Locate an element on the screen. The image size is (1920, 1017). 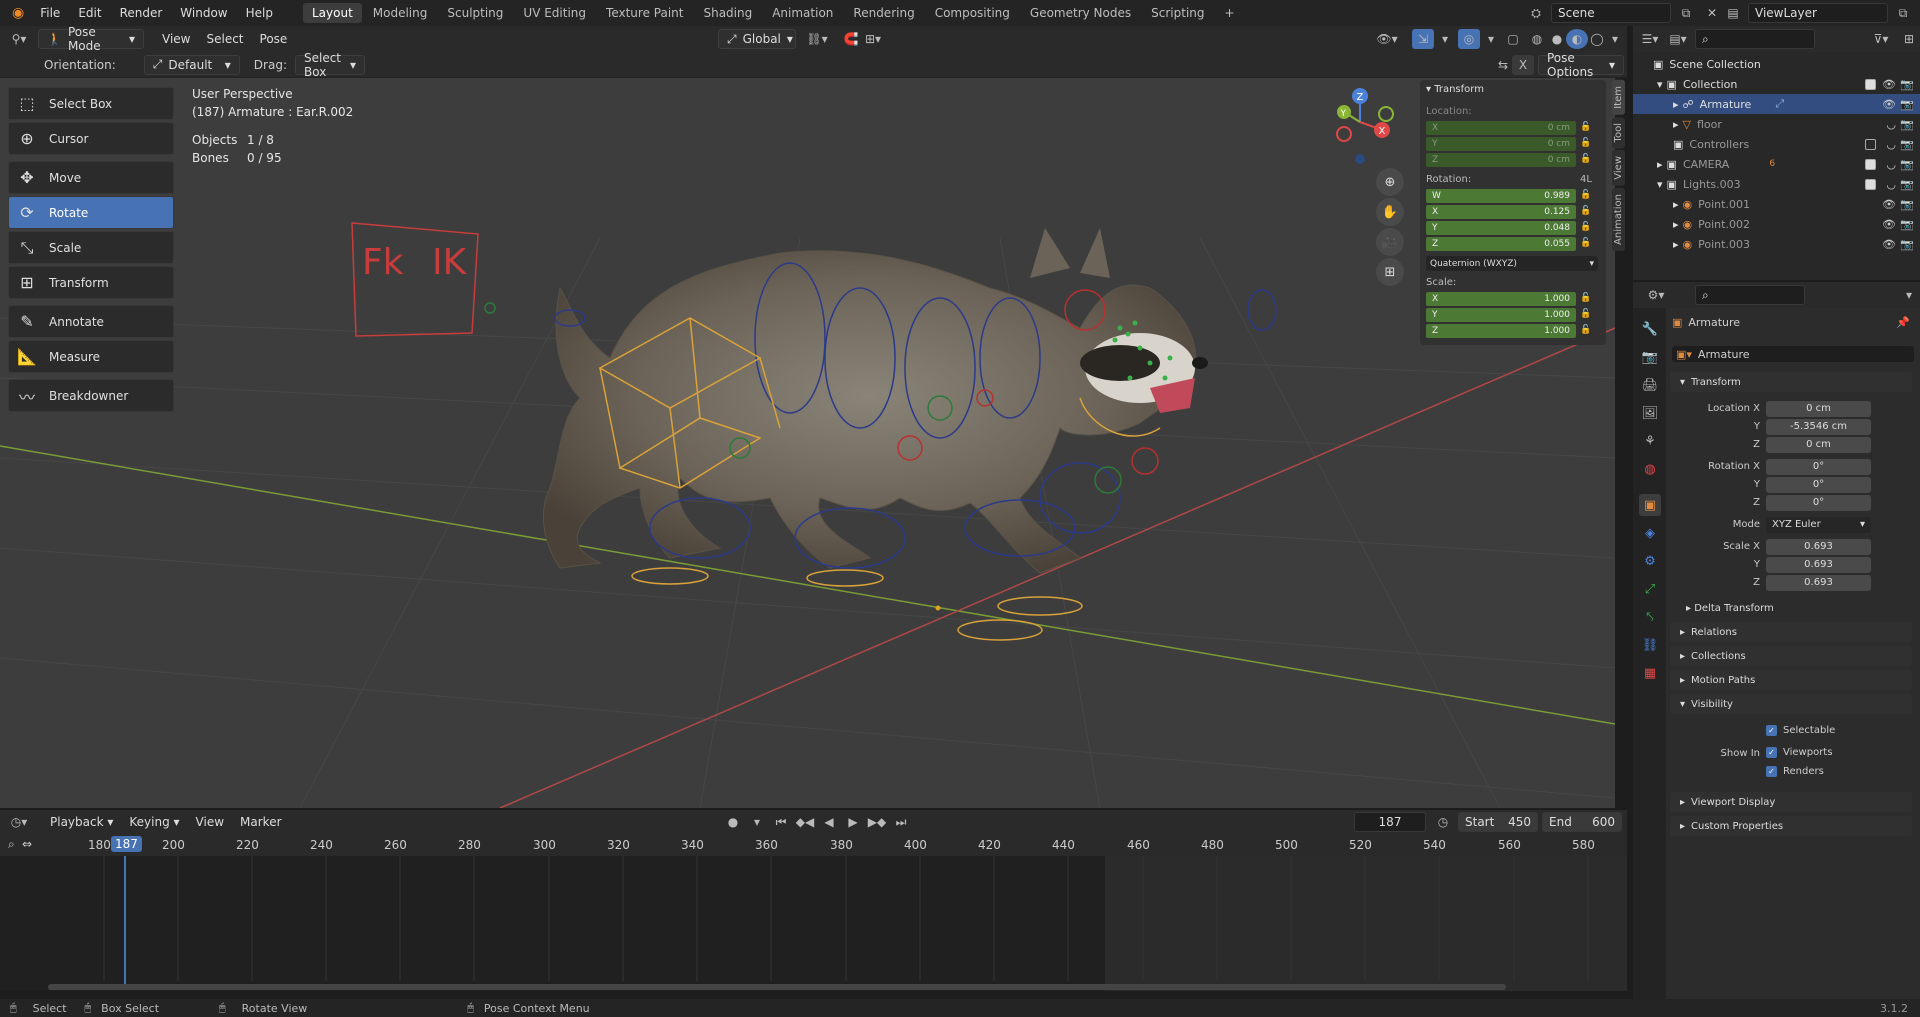
material-shading-icon: ◐ is located at coordinates (1577, 39).